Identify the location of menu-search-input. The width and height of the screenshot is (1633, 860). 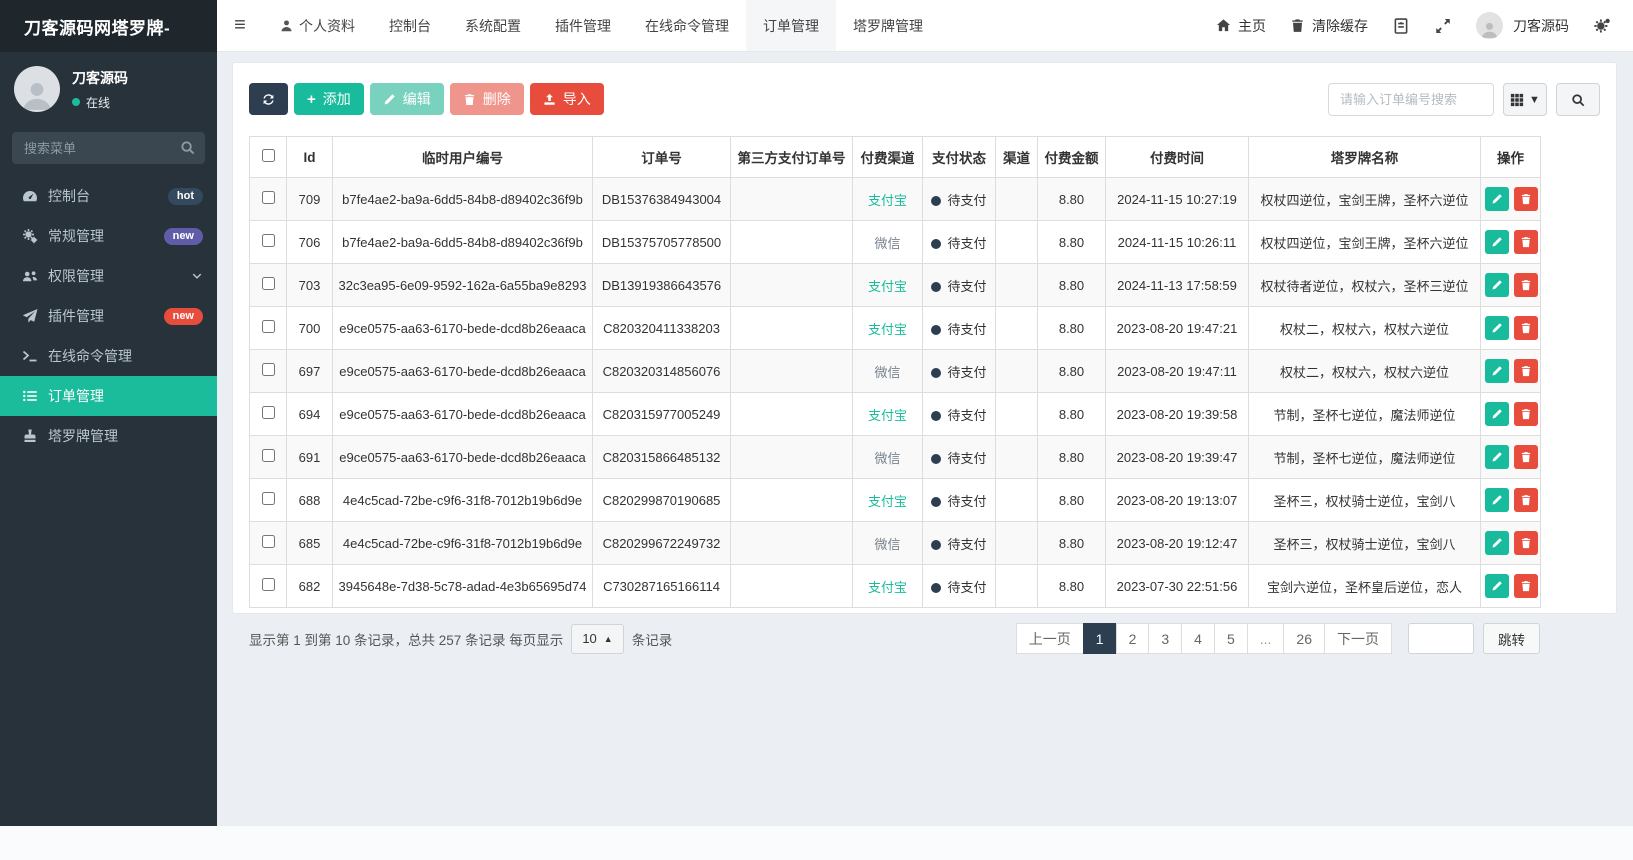
(108, 148).